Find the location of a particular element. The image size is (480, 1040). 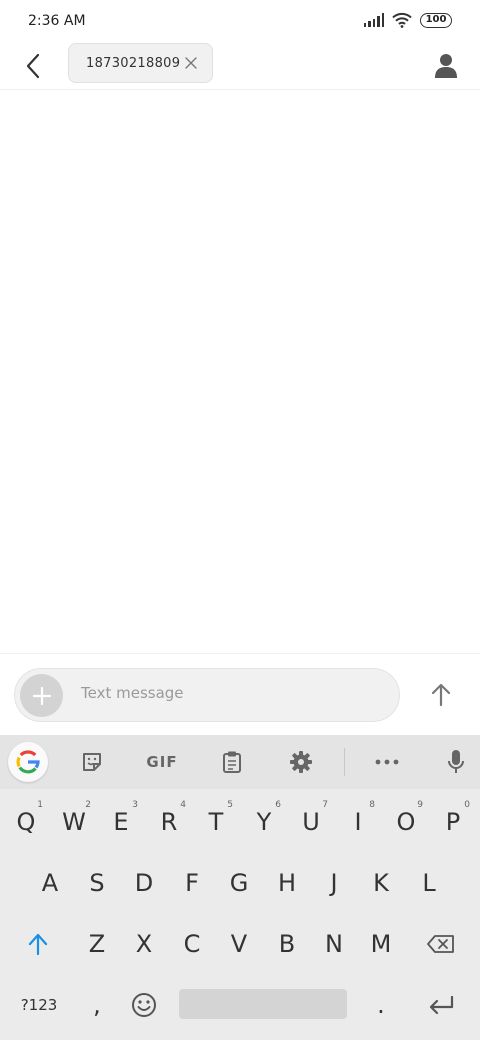

backspace-key is located at coordinates (441, 944).